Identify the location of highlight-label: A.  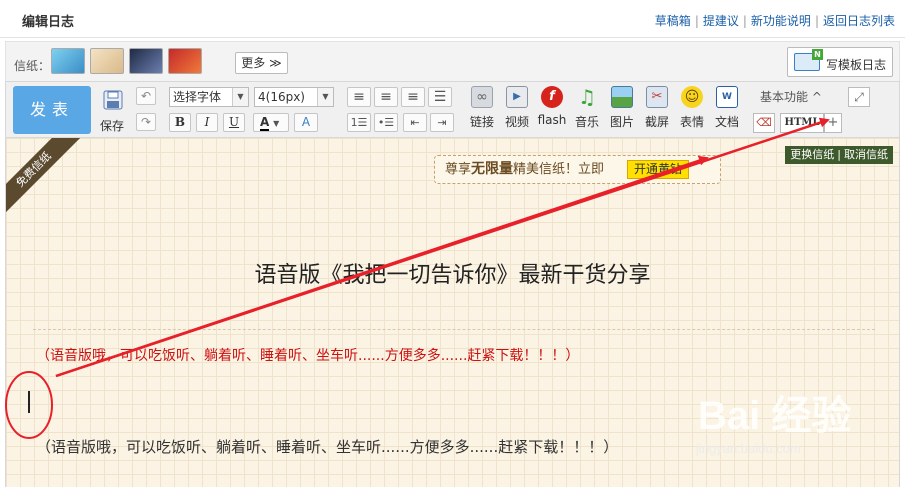
(306, 122).